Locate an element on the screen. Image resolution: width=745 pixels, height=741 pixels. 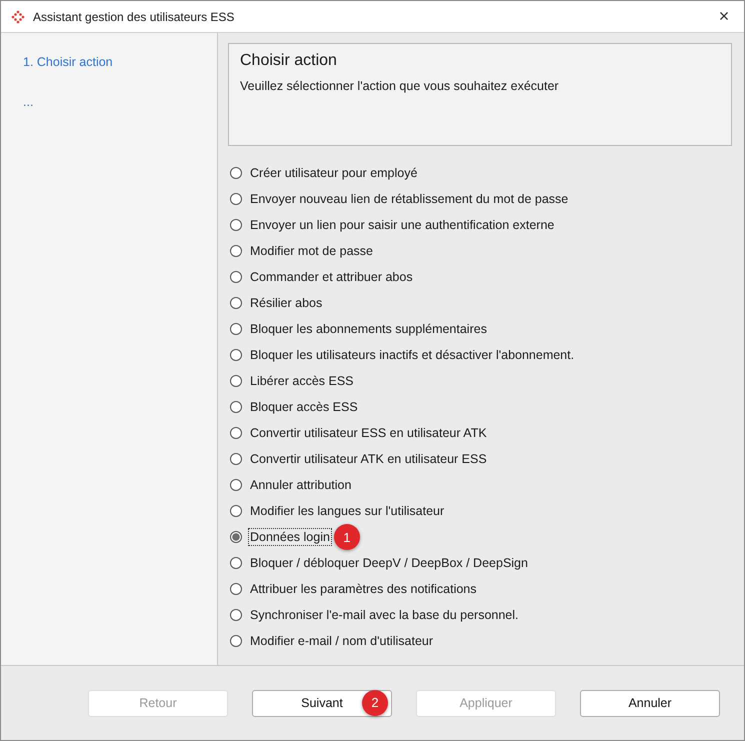
step-item: 1. Choisir action is located at coordinates (68, 62).